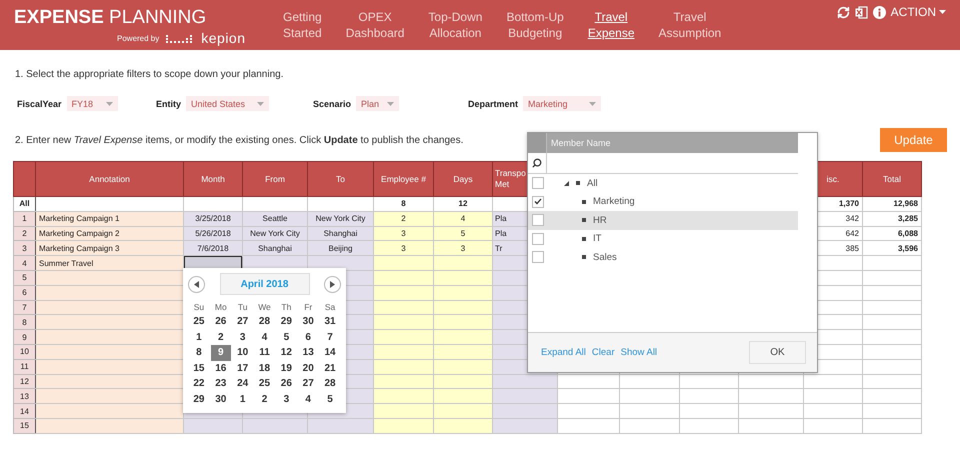 Image resolution: width=960 pixels, height=461 pixels. I want to click on corner-header, so click(25, 179).